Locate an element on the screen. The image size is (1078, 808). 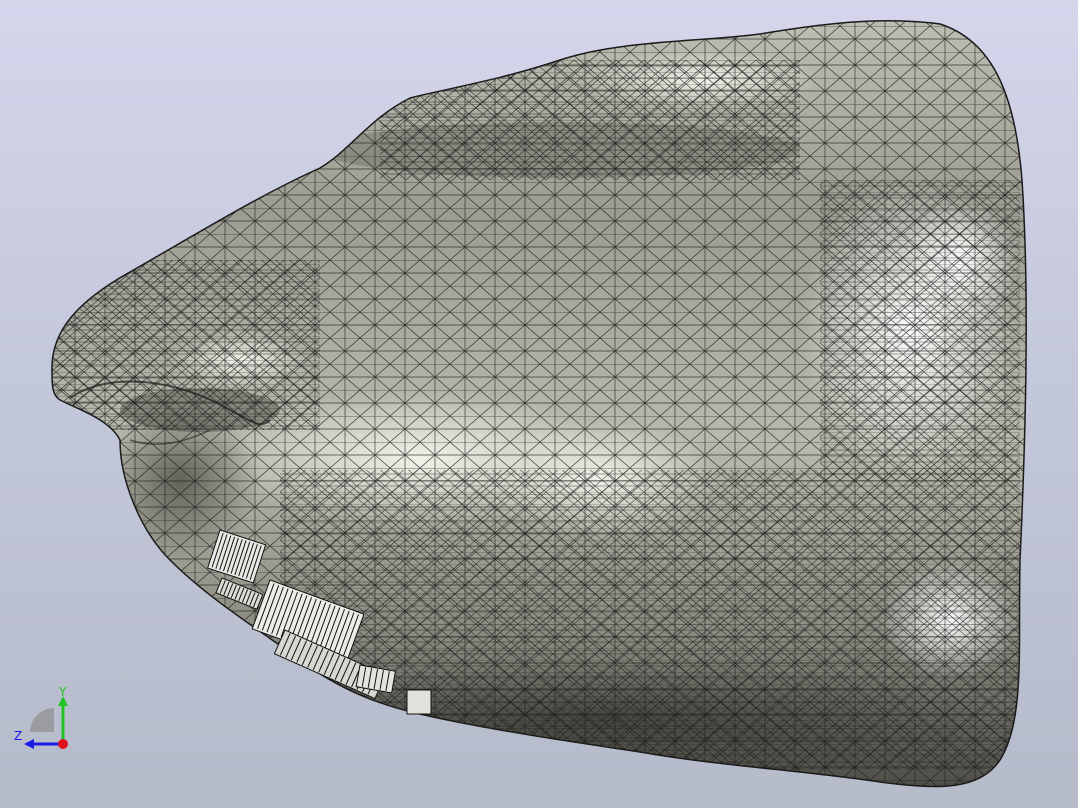
axis-triad: Y Z is located at coordinates (41, 717).